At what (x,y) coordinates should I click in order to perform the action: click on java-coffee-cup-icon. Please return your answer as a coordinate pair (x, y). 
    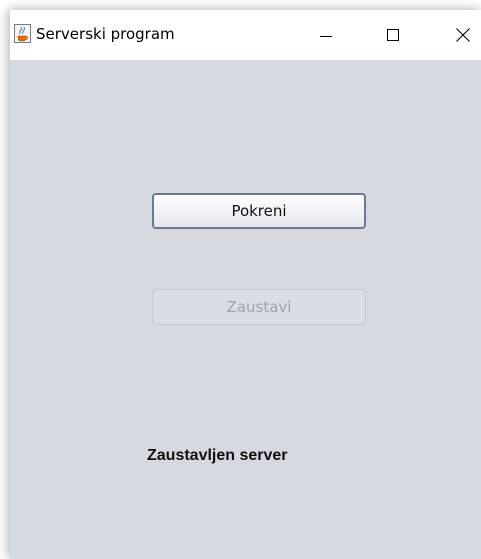
    Looking at the image, I should click on (22, 33).